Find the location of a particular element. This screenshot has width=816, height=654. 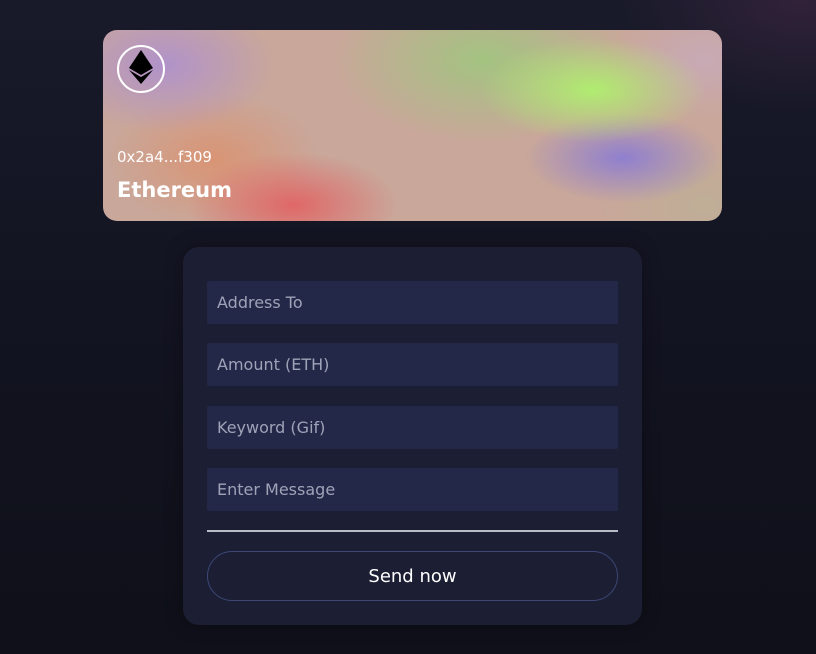

address-to-input is located at coordinates (412, 302).